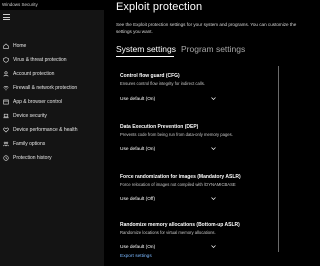  I want to click on sidebar-item-label: Firewall & network protection, so click(45, 88).